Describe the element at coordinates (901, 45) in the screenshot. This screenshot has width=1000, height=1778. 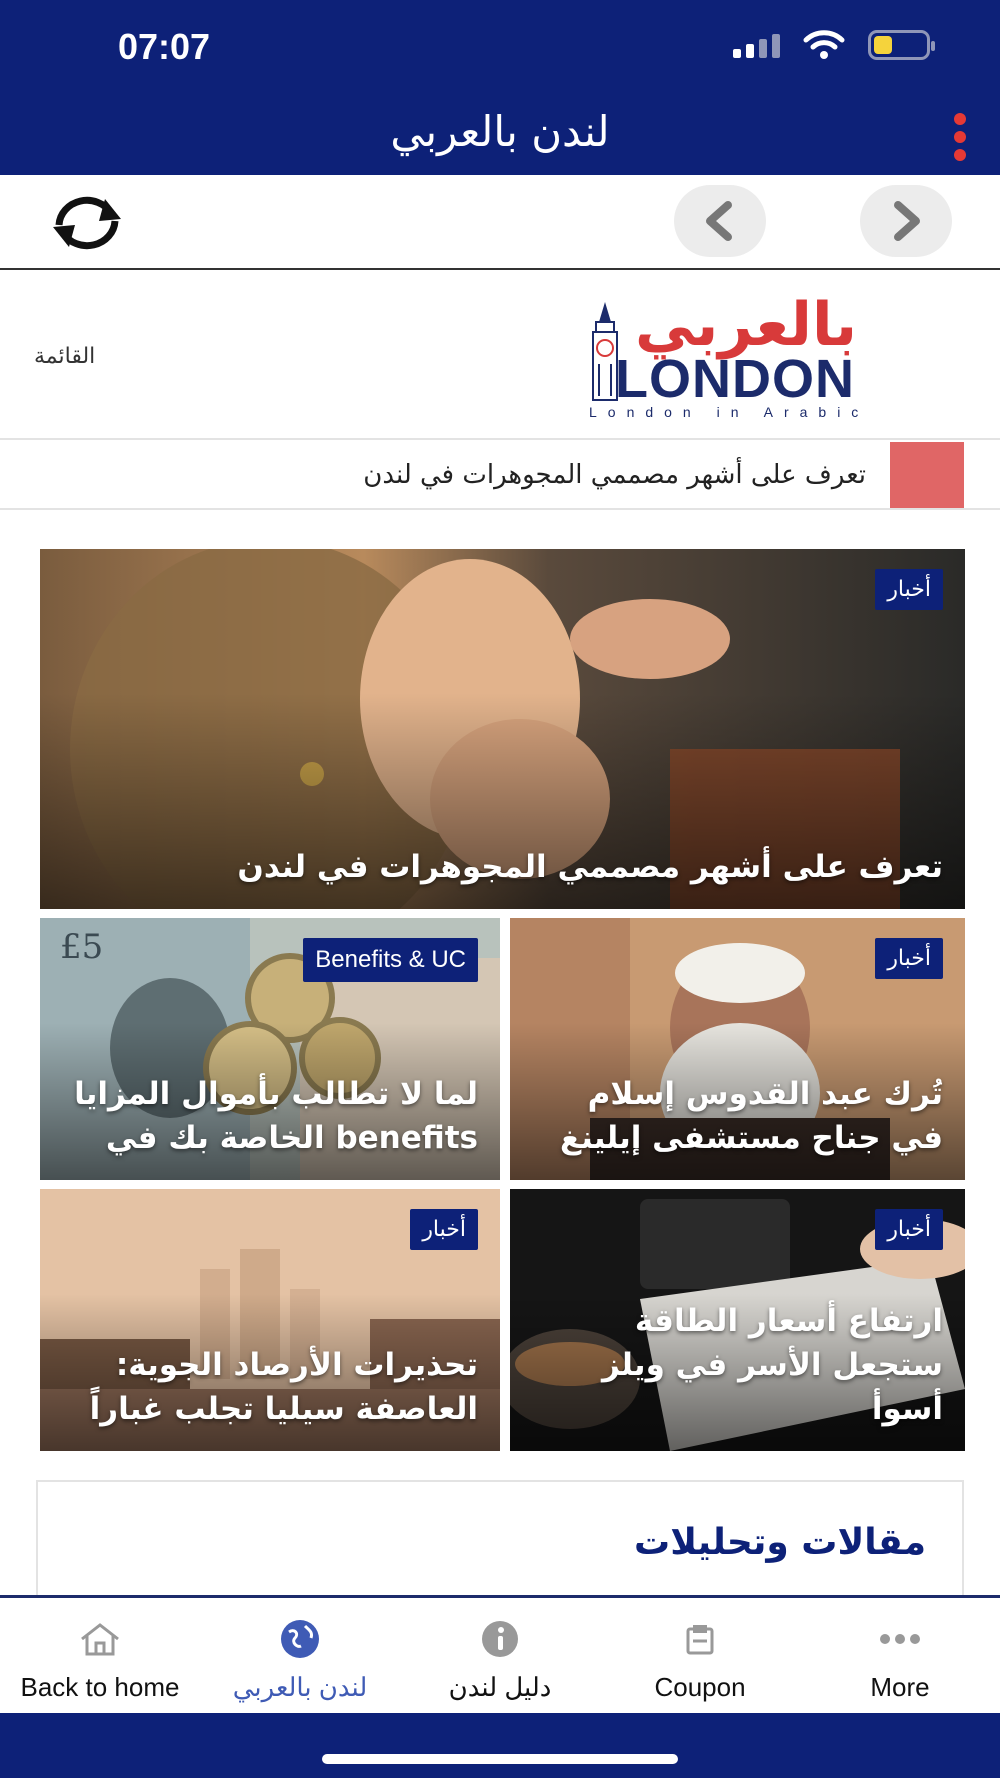
I see `battery-icon` at that location.